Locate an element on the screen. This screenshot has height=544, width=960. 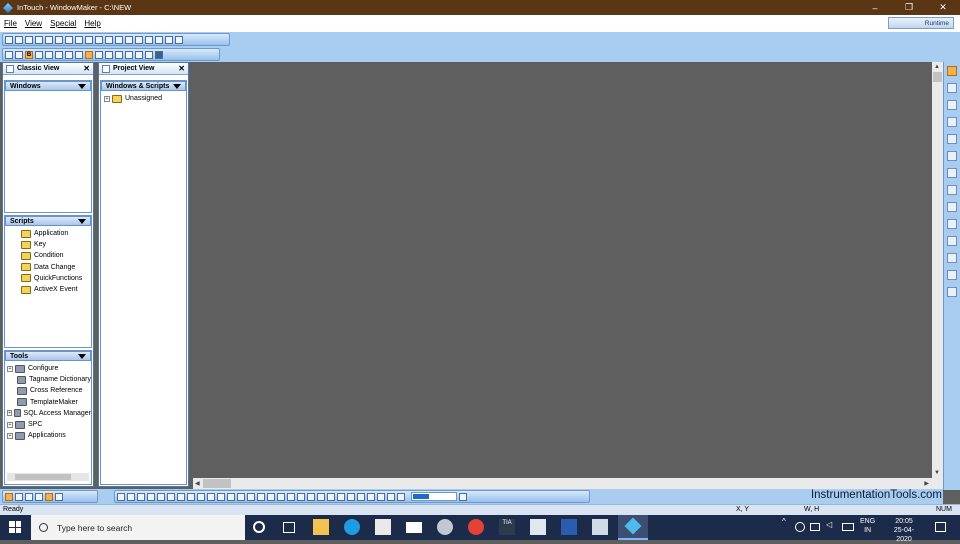
list-item: + SQL Access Manager is located at coordinates (48, 413).